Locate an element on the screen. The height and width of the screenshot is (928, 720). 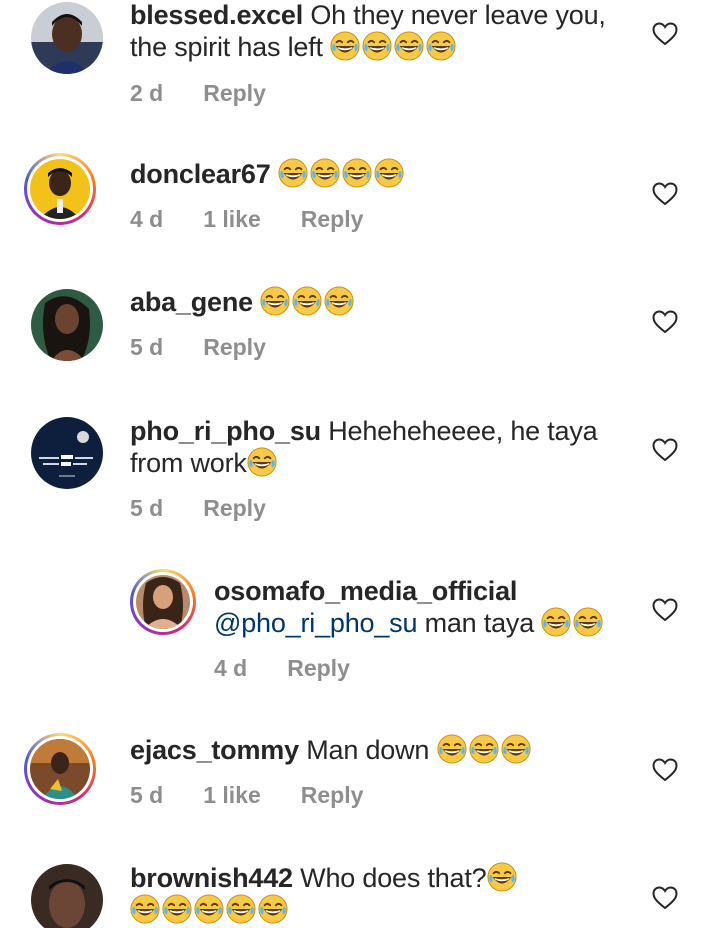
comment-username: ejacs_tommy is located at coordinates (214, 750).